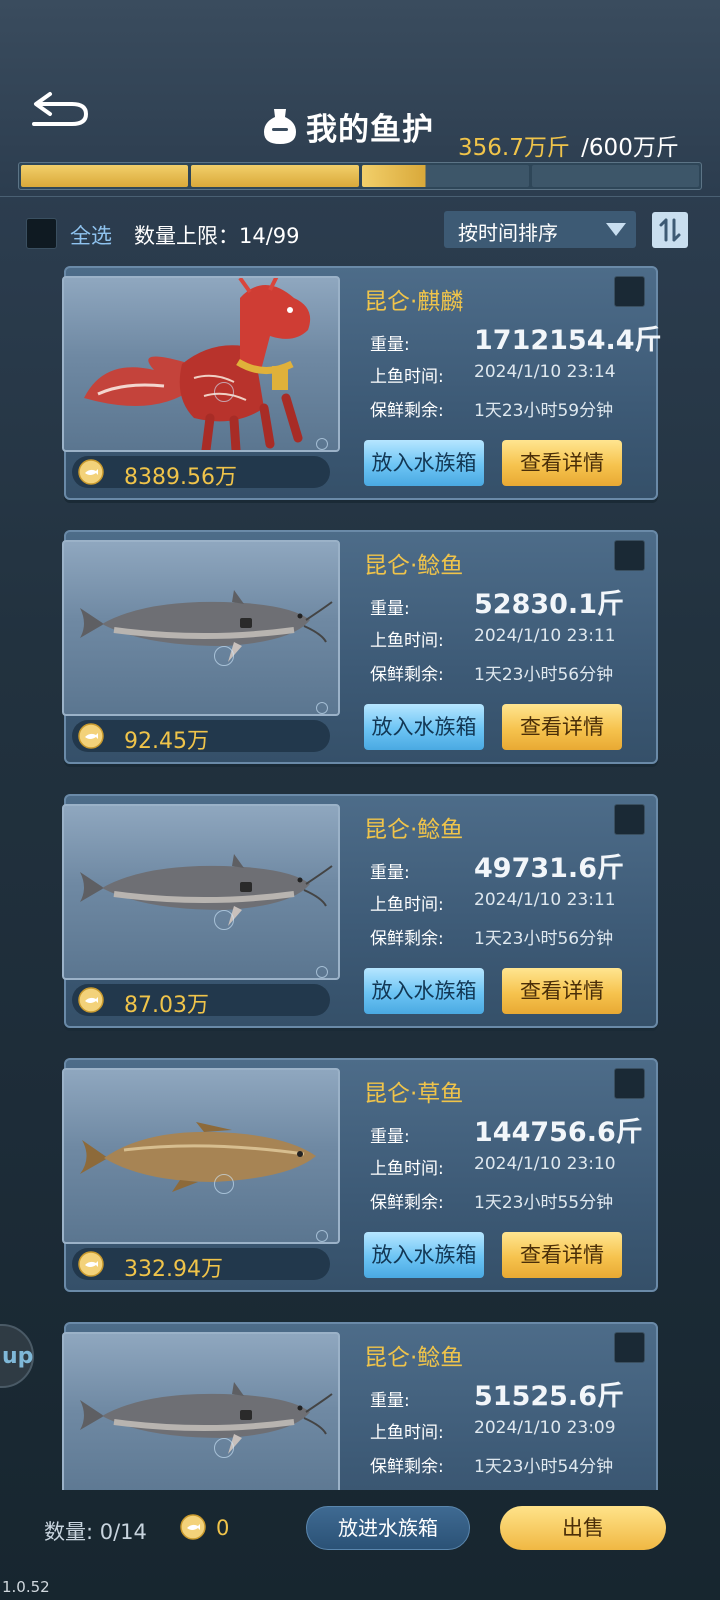 Image resolution: width=720 pixels, height=1600 pixels. What do you see at coordinates (95, 1532) in the screenshot?
I see `selected-quantity: 数量: 0/14` at bounding box center [95, 1532].